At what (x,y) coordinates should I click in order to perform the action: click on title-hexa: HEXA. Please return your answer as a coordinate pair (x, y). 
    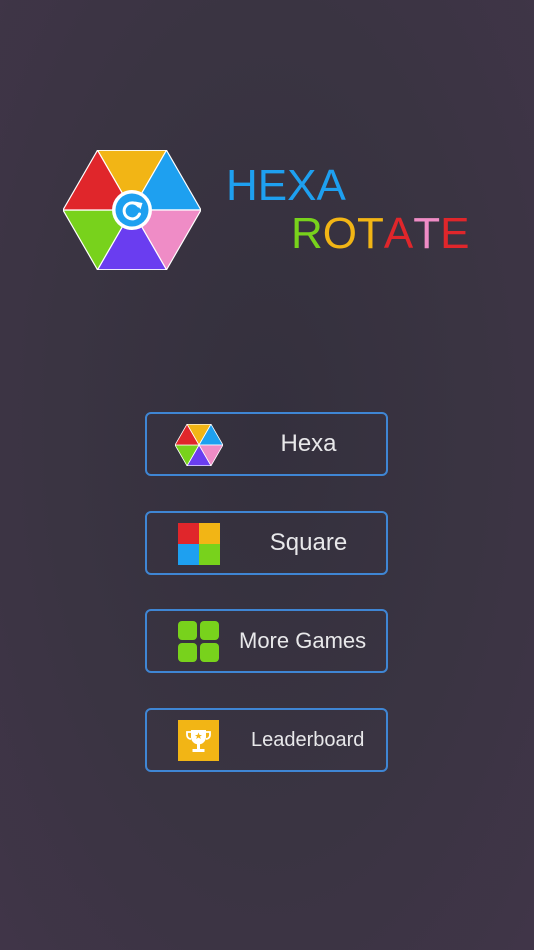
    Looking at the image, I should click on (286, 186).